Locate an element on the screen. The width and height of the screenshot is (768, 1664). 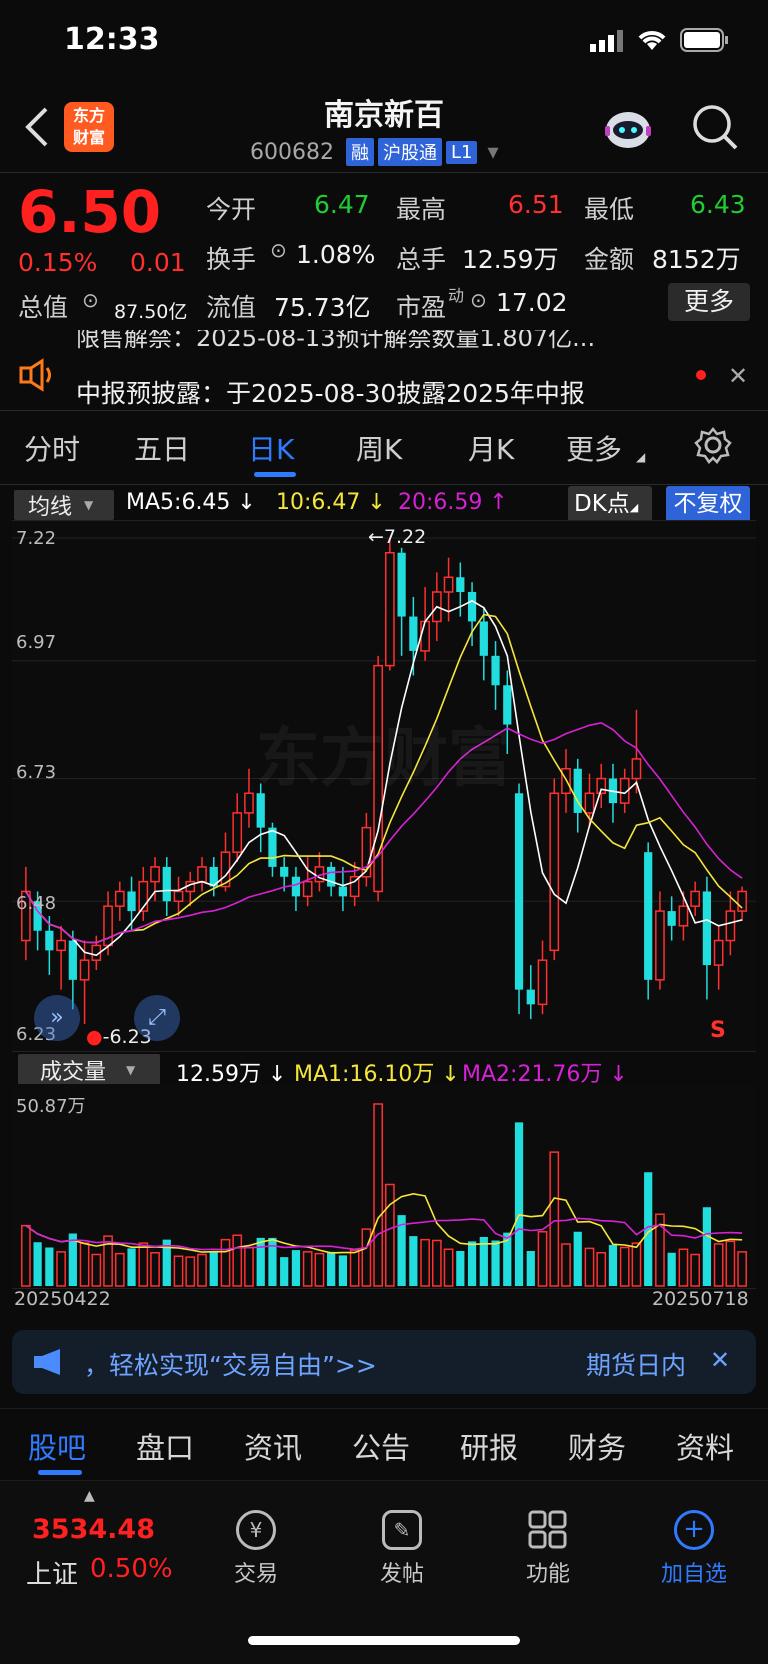
volume-chart is located at coordinates (384, 1186).